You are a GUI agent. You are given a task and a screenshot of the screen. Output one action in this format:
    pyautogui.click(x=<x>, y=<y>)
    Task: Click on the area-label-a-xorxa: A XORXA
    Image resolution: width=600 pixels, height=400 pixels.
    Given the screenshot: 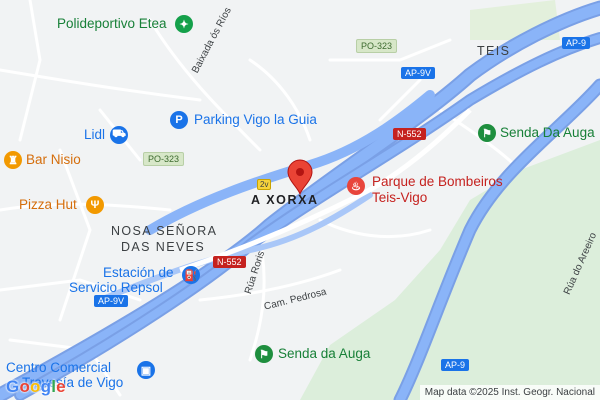 What is the action you would take?
    pyautogui.click(x=285, y=200)
    